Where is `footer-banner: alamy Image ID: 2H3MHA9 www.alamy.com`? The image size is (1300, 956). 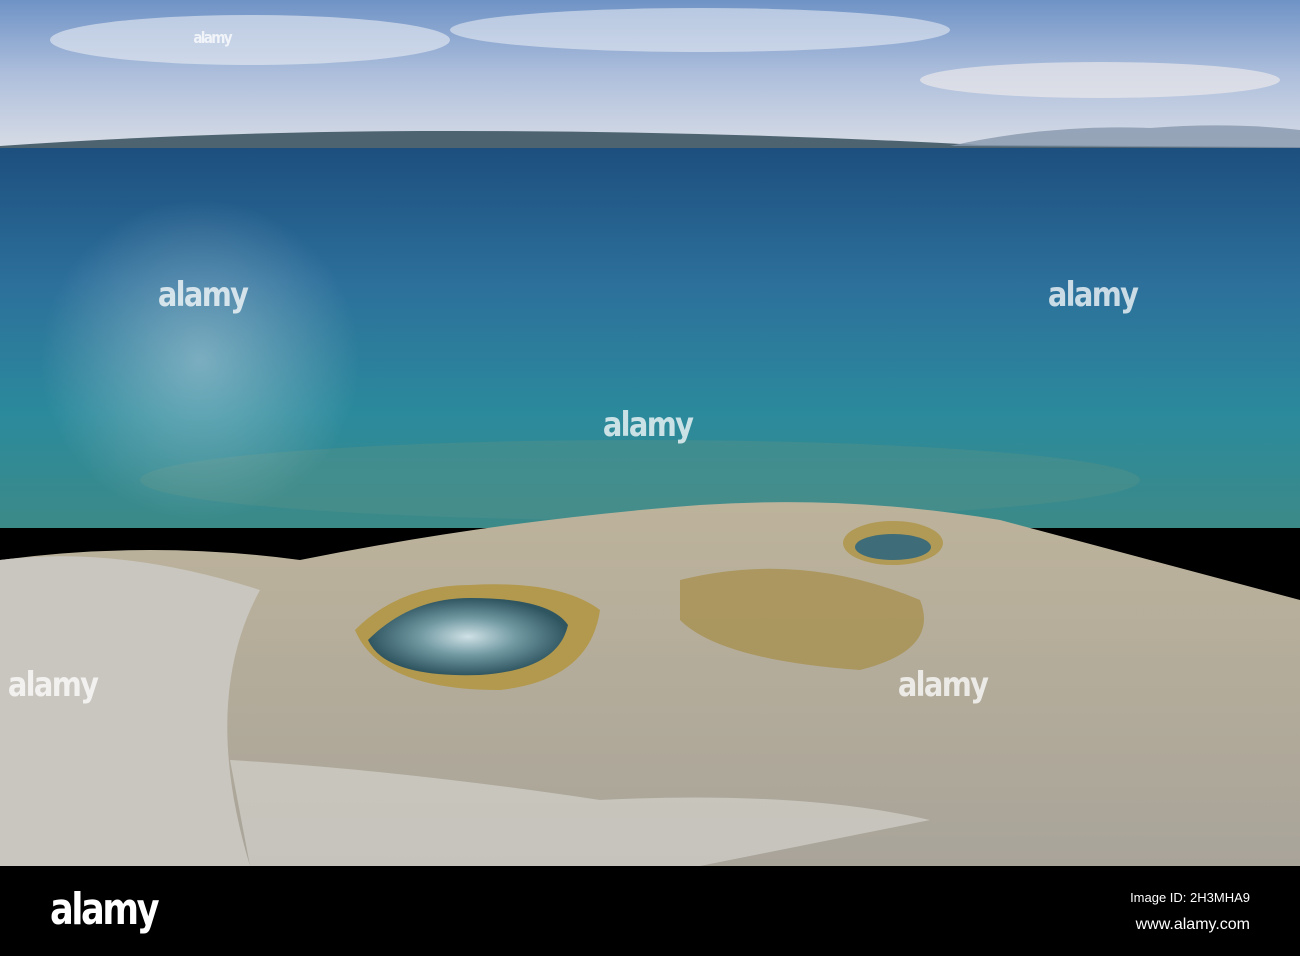
footer-banner: alamy Image ID: 2H3MHA9 www.alamy.com is located at coordinates (650, 911).